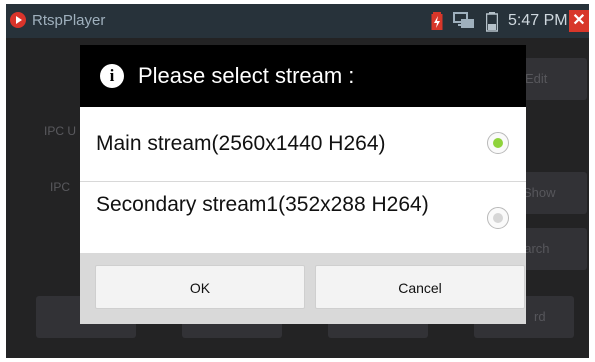 Image resolution: width=595 pixels, height=362 pixels. Describe the element at coordinates (579, 21) in the screenshot. I see `close-icon: ✕` at that location.